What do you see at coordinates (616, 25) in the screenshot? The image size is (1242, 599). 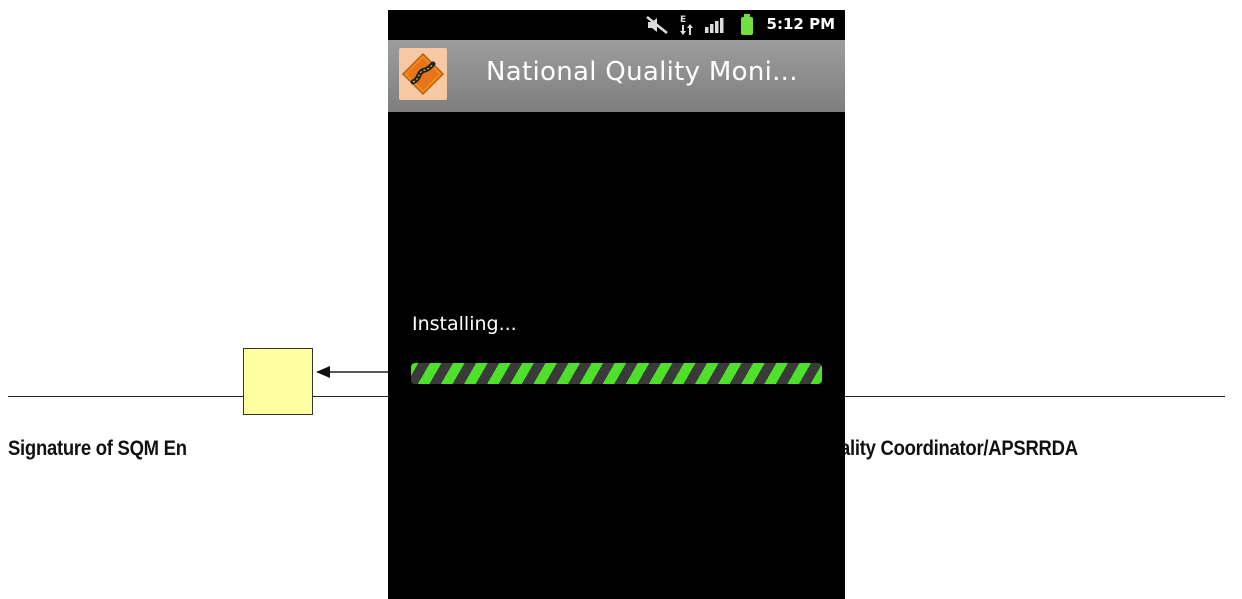 I see `status-bar: E 5:12 PM` at bounding box center [616, 25].